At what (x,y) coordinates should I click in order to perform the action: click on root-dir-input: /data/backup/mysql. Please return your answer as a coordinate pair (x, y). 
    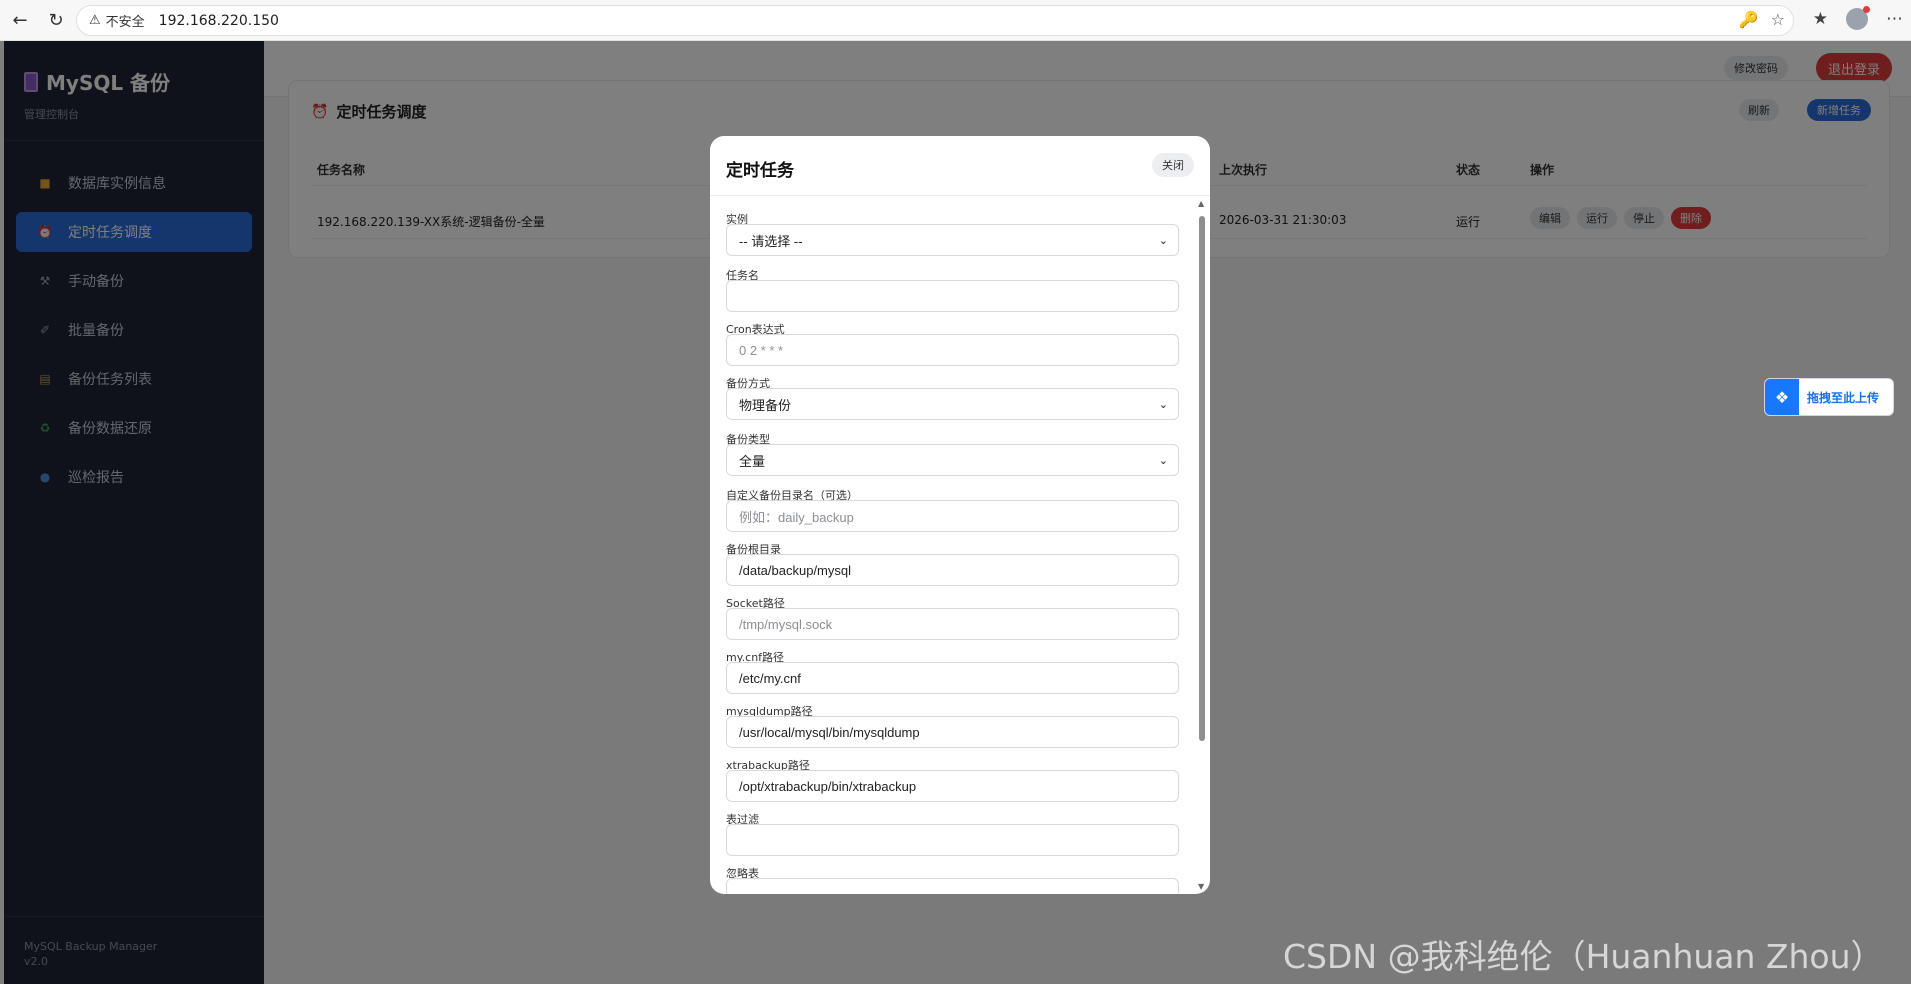
    Looking at the image, I should click on (952, 570).